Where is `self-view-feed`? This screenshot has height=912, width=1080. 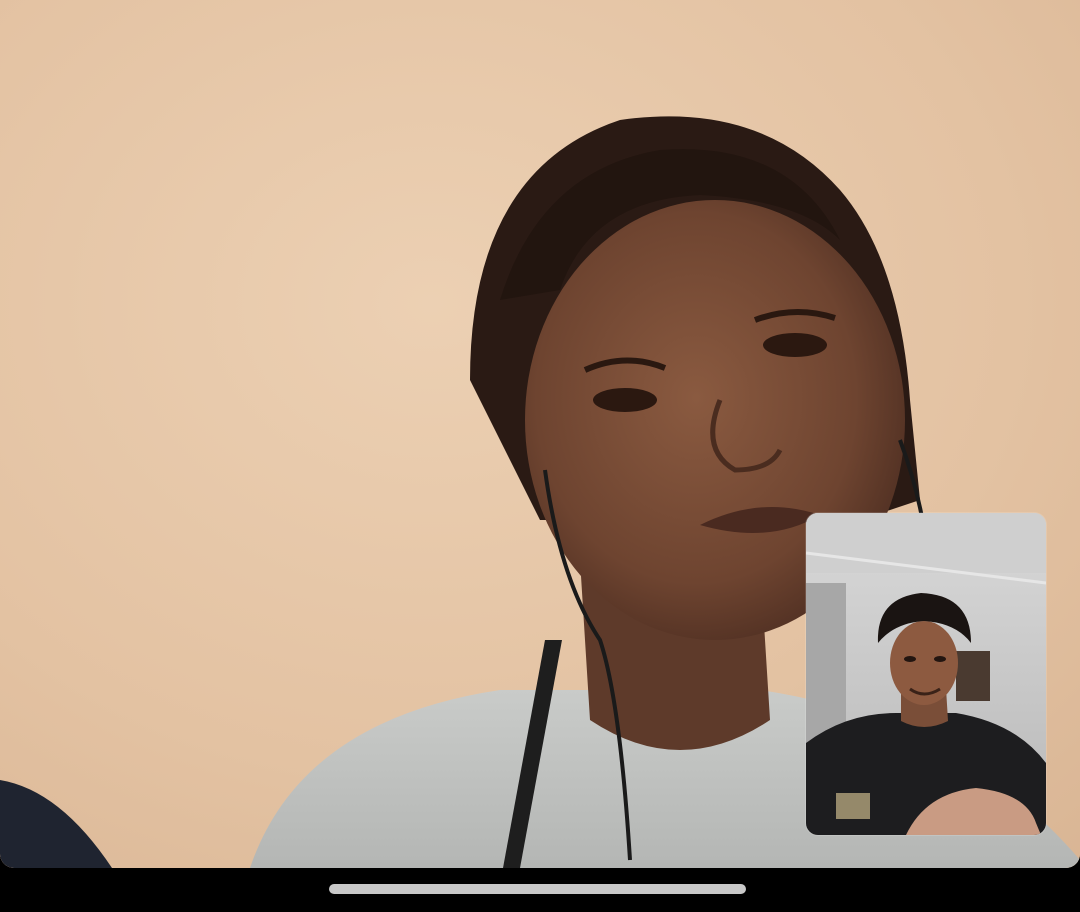 self-view-feed is located at coordinates (926, 674).